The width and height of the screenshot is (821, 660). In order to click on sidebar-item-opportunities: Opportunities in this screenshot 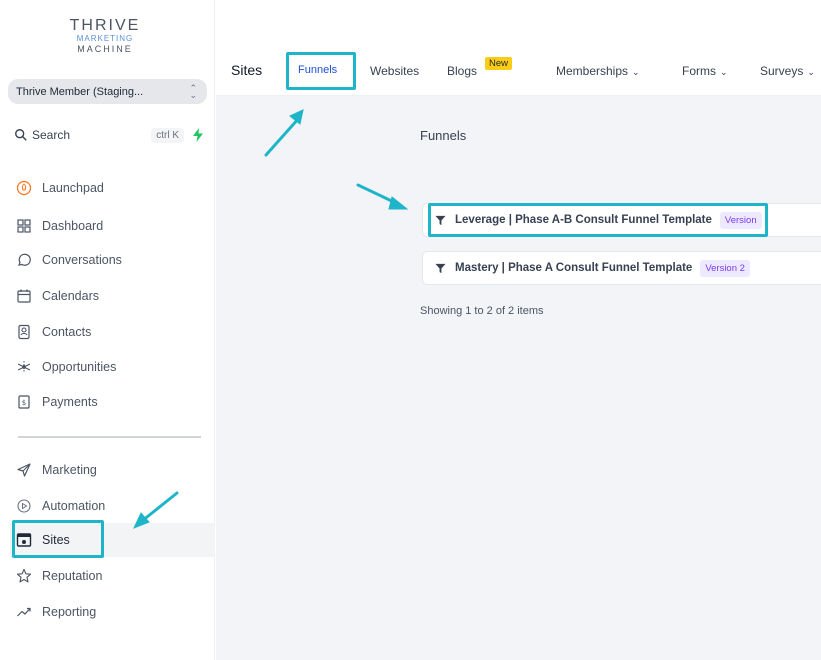, I will do `click(110, 367)`.